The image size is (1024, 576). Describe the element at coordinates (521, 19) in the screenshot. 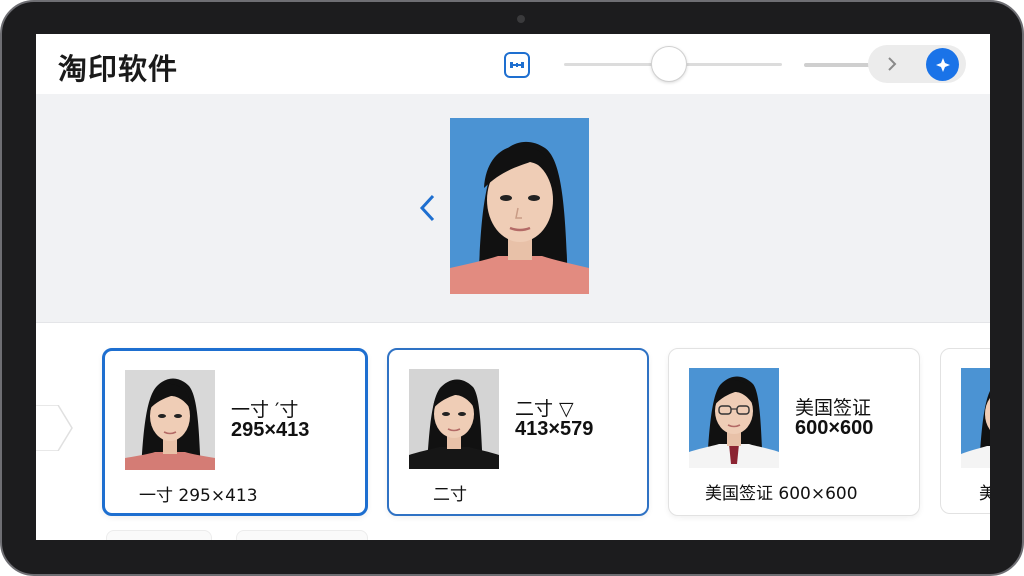

I see `front-camera` at that location.